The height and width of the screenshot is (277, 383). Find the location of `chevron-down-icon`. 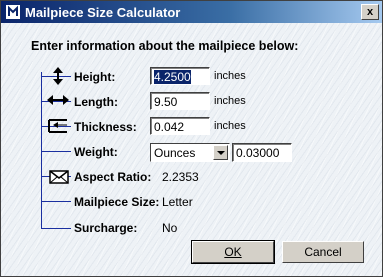

chevron-down-icon is located at coordinates (220, 152).